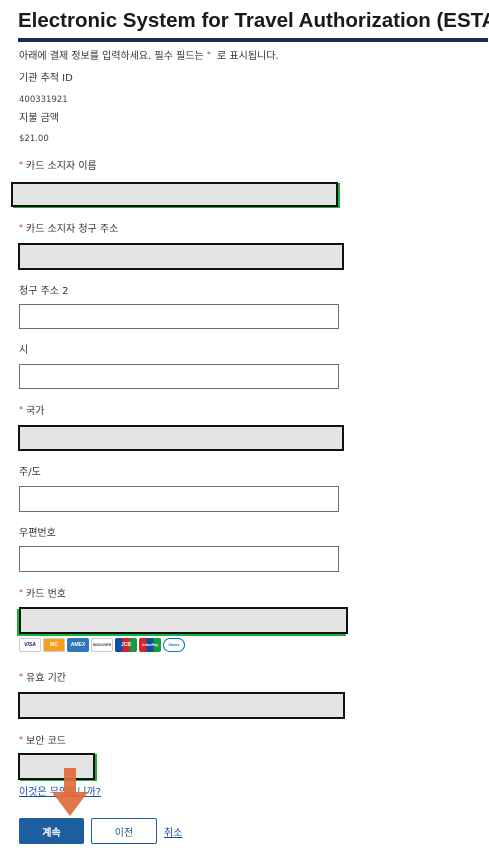 This screenshot has width=489, height=862. I want to click on cardholder-name-input, so click(174, 194).